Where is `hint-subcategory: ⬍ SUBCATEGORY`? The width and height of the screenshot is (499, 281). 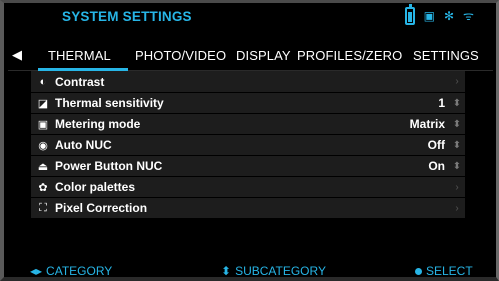
hint-subcategory: ⬍ SUBCATEGORY is located at coordinates (273, 271).